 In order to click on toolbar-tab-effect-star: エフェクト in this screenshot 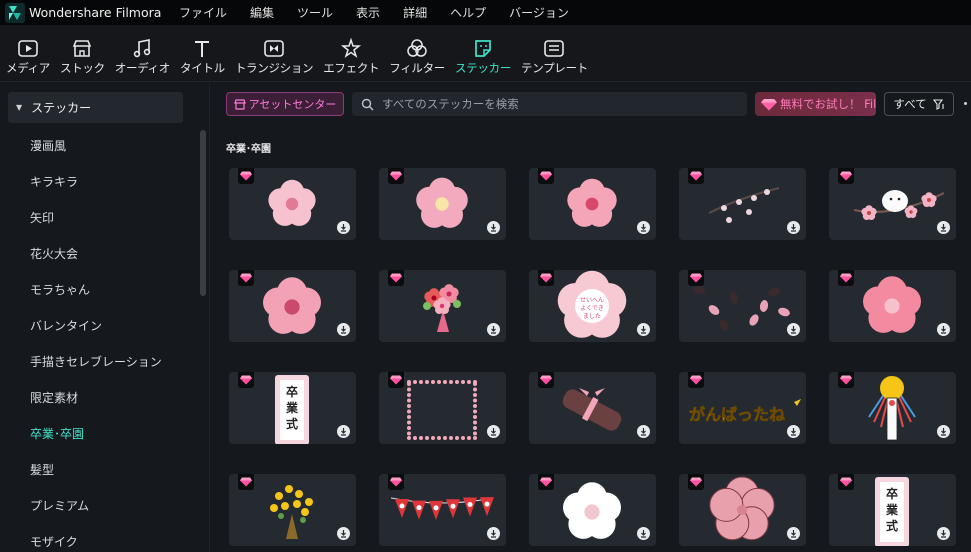, I will do `click(351, 53)`.